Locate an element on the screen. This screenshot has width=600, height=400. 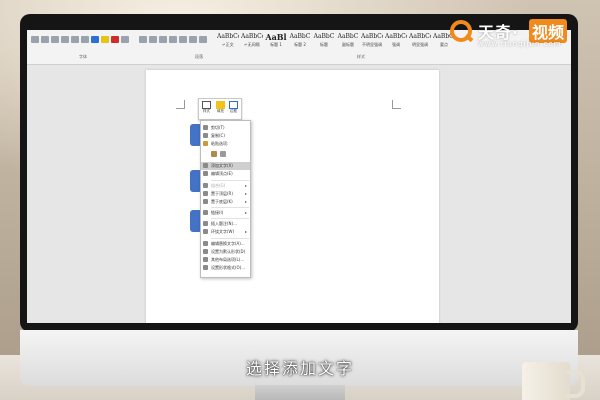
strikethrough-icon is located at coordinates (65, 39).